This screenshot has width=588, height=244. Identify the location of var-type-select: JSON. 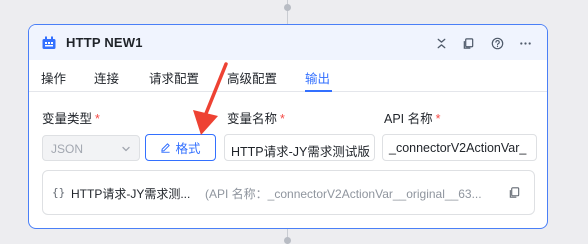
(91, 148).